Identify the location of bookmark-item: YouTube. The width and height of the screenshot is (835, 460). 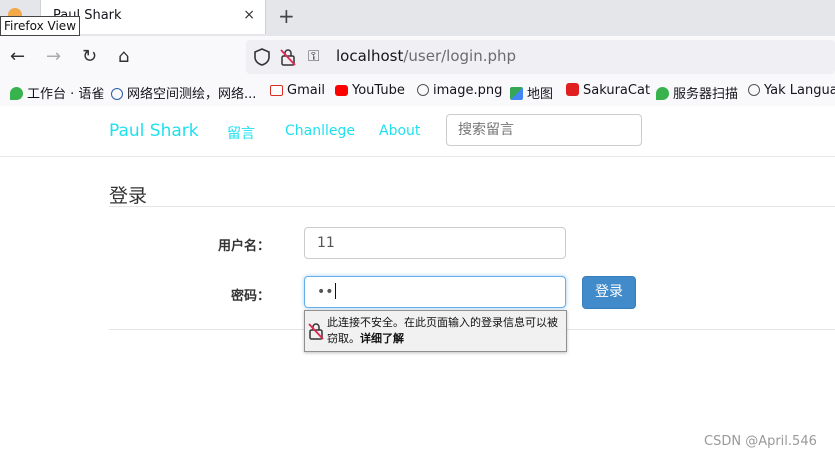
(370, 90).